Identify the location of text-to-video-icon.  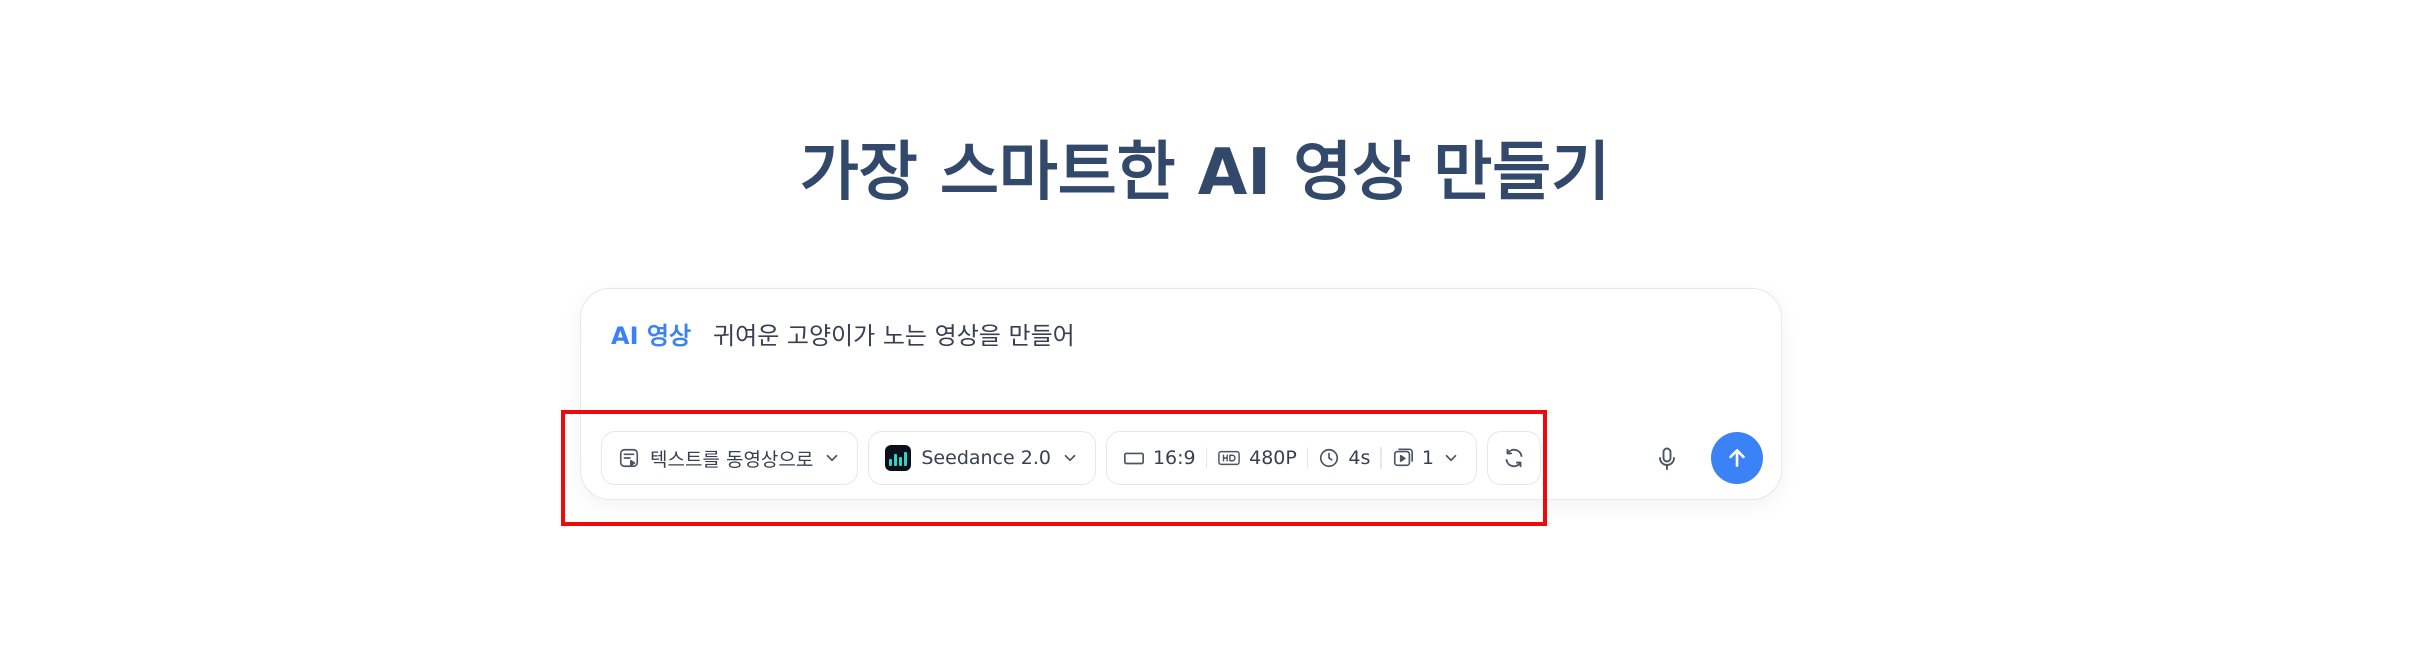
(629, 458).